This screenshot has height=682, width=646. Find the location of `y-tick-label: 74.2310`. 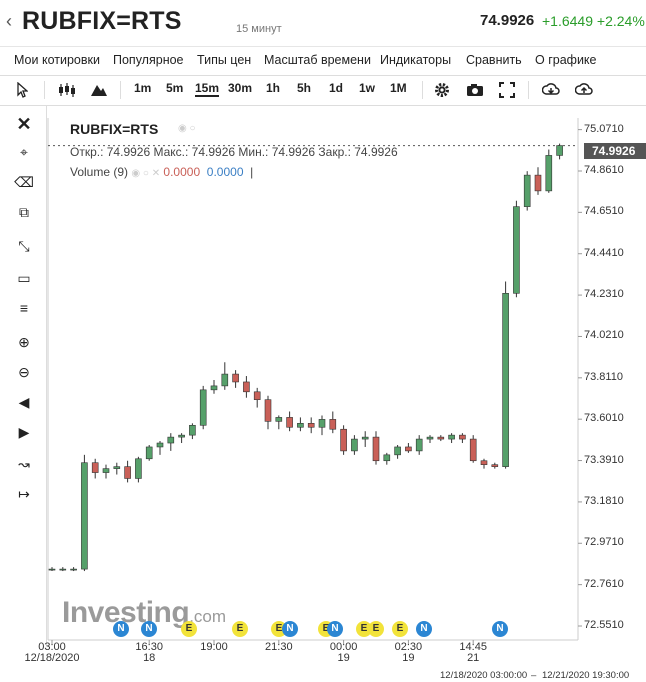

y-tick-label: 74.2310 is located at coordinates (604, 294).